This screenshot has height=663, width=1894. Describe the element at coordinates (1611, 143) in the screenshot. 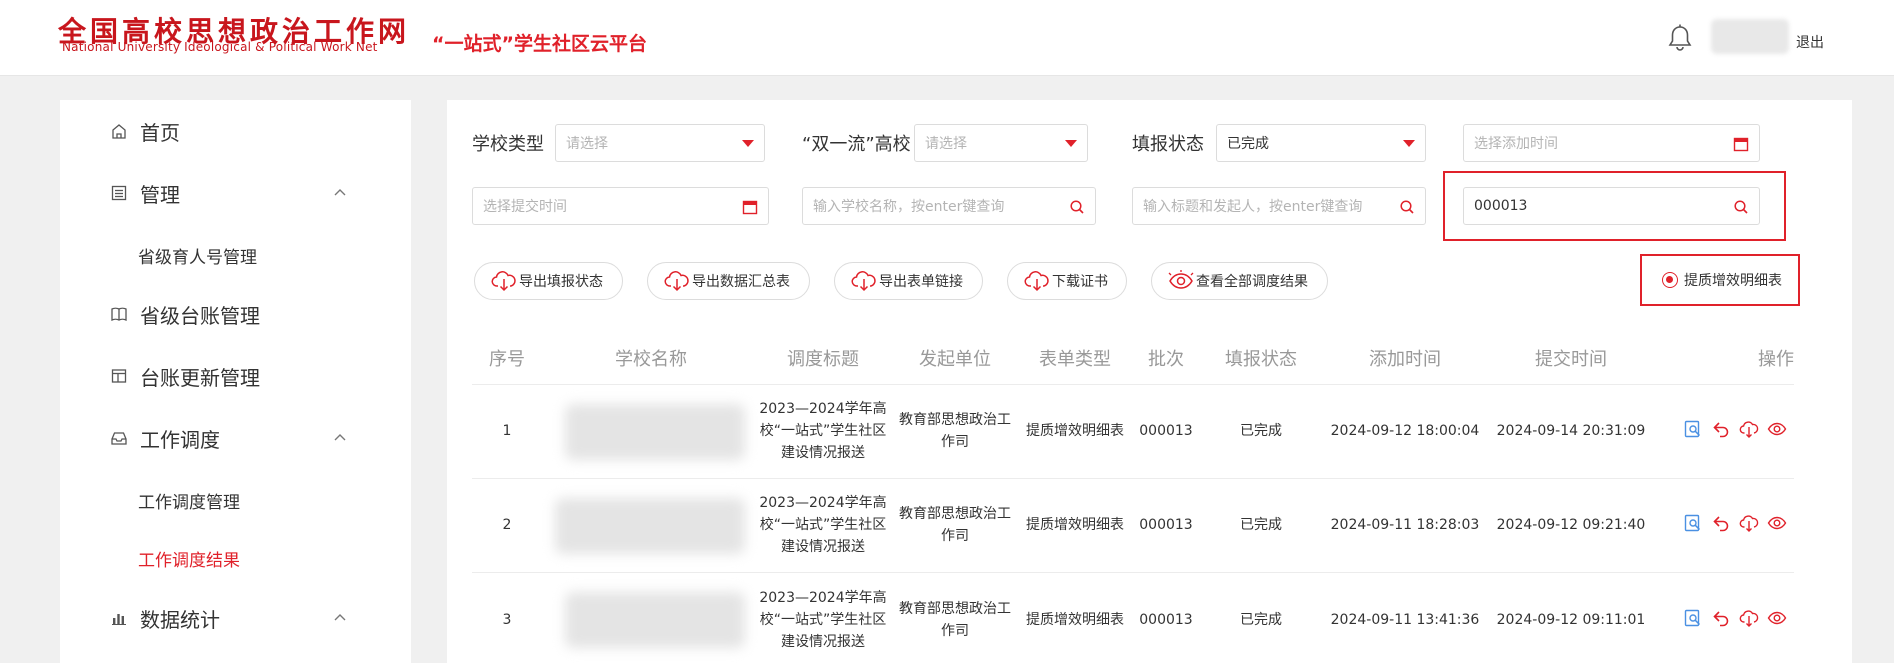

I see `add-time-picker: 选择添加时间` at that location.